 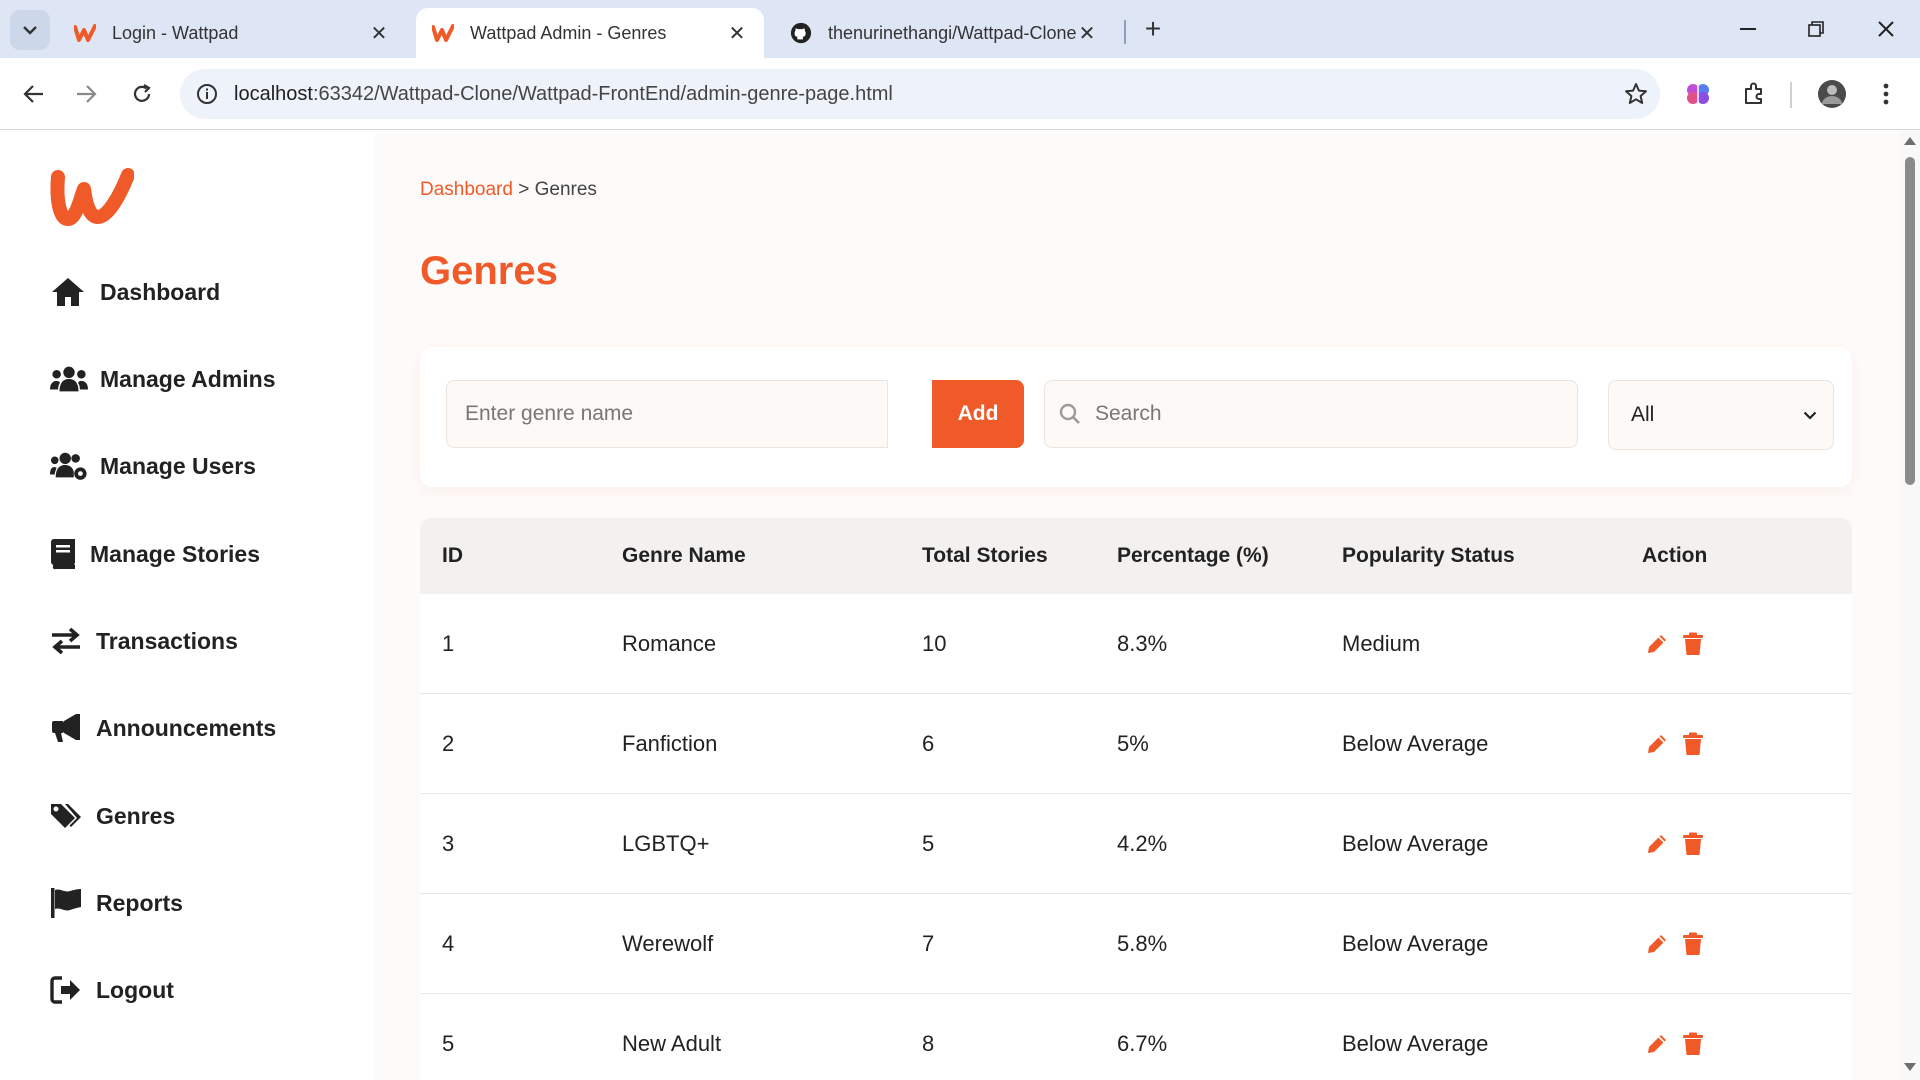 What do you see at coordinates (273, 93) in the screenshot?
I see `url-host: localhost` at bounding box center [273, 93].